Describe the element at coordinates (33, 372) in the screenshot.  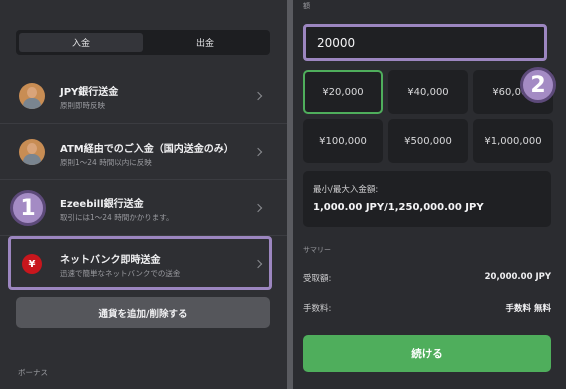
I see `bonus-label: ボーナス` at that location.